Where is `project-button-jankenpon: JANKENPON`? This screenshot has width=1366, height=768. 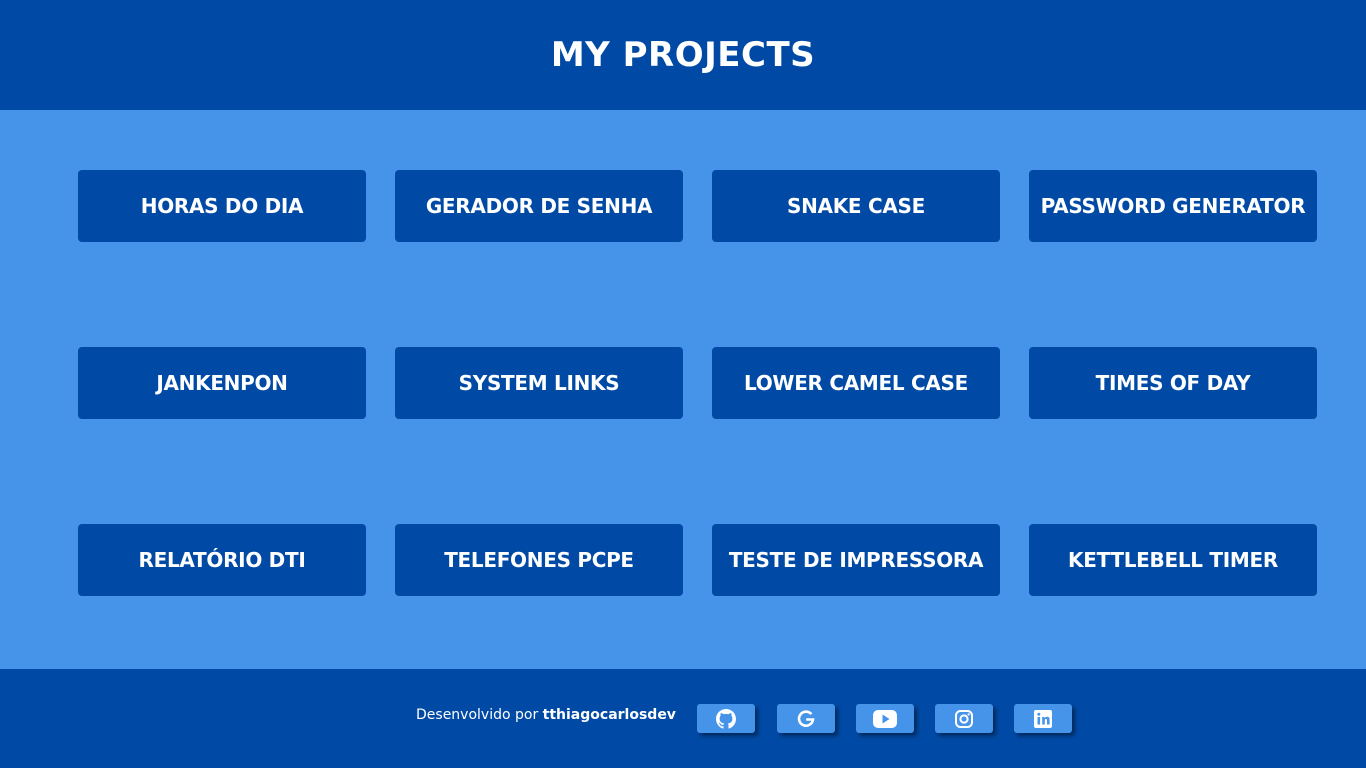
project-button-jankenpon: JANKENPON is located at coordinates (222, 383).